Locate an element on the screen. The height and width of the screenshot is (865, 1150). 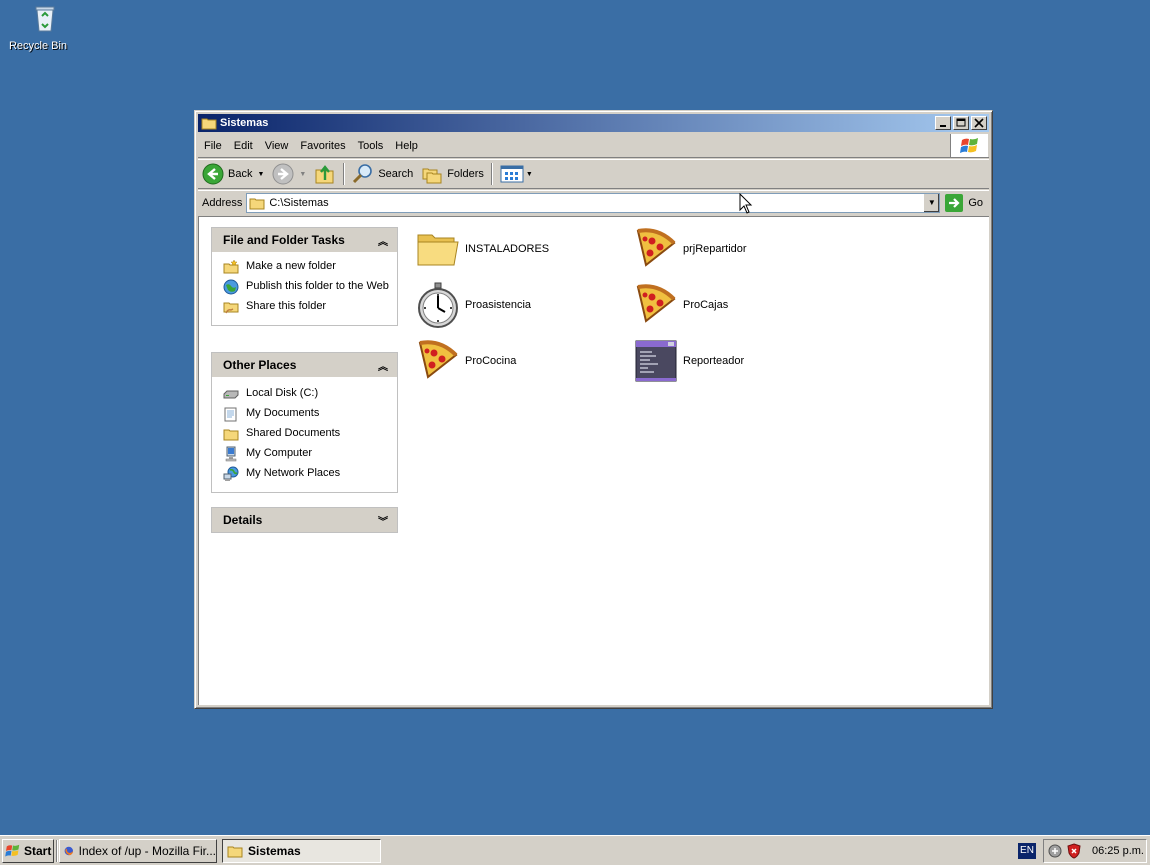
network-places-icon is located at coordinates (231, 473).